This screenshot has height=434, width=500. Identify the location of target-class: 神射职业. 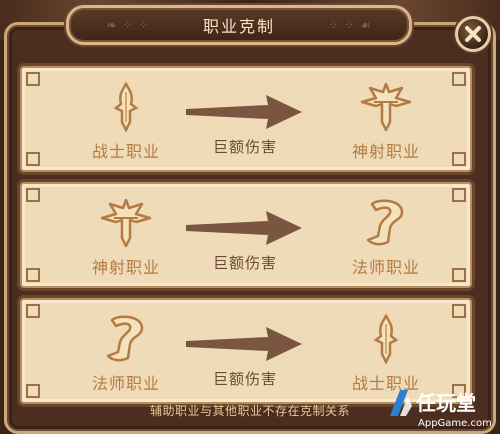
(386, 124).